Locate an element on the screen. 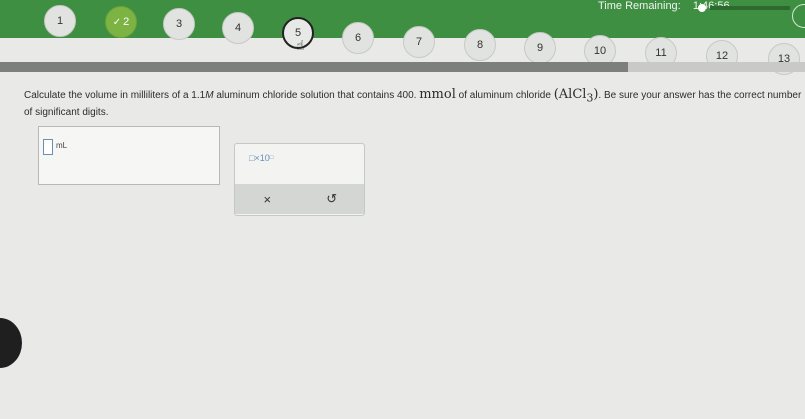 The height and width of the screenshot is (419, 805). progress-fill is located at coordinates (314, 67).